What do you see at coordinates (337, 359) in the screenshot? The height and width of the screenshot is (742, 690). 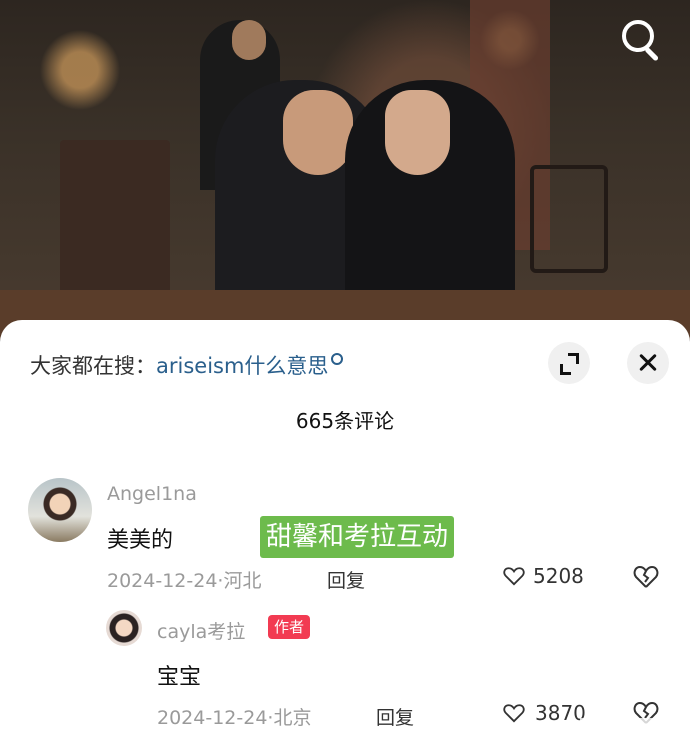 I see `small-search-icon` at bounding box center [337, 359].